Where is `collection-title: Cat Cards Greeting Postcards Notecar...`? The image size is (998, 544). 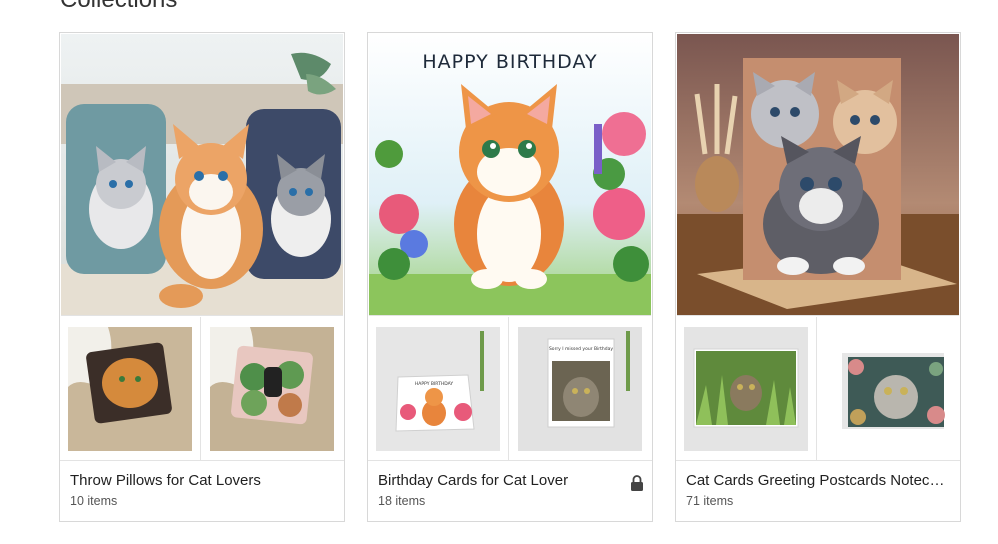
collection-title: Cat Cards Greeting Postcards Notecar... is located at coordinates (817, 481).